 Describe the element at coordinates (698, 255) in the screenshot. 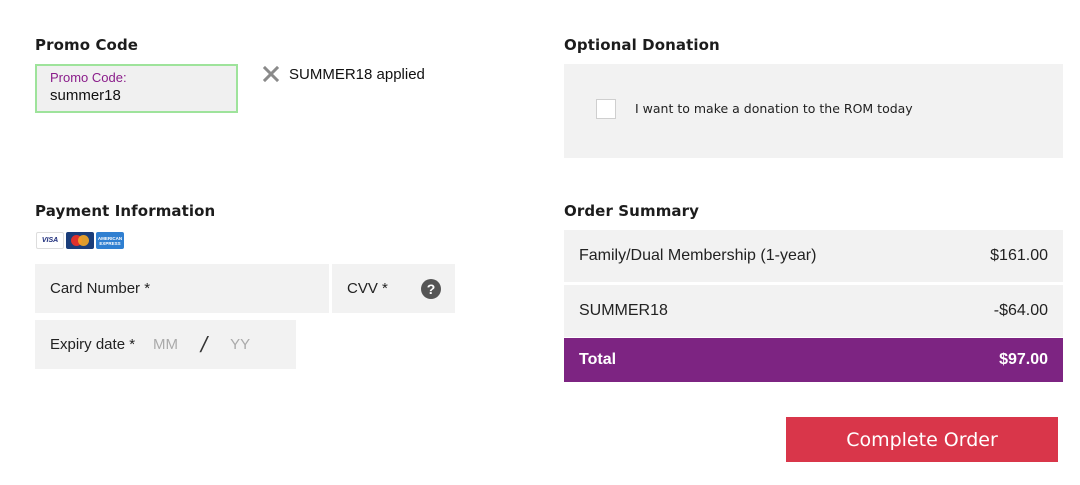

I see `line-item-label: Family/Dual Membership (1-year)` at that location.